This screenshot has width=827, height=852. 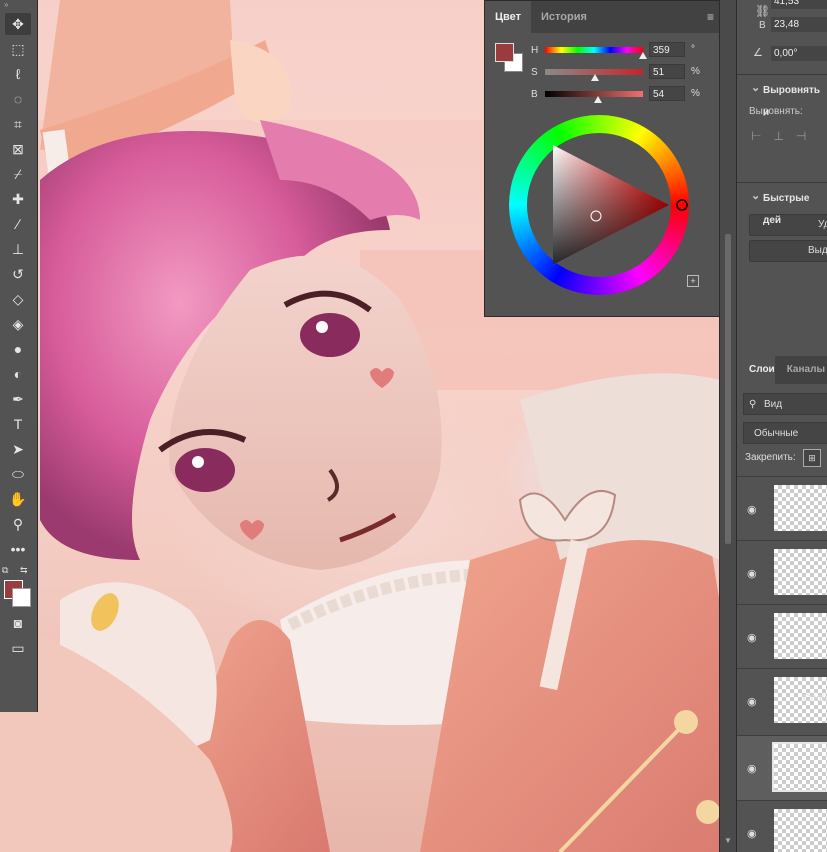 What do you see at coordinates (788, 225) in the screenshot?
I see `quick-action-button-1: Уд` at bounding box center [788, 225].